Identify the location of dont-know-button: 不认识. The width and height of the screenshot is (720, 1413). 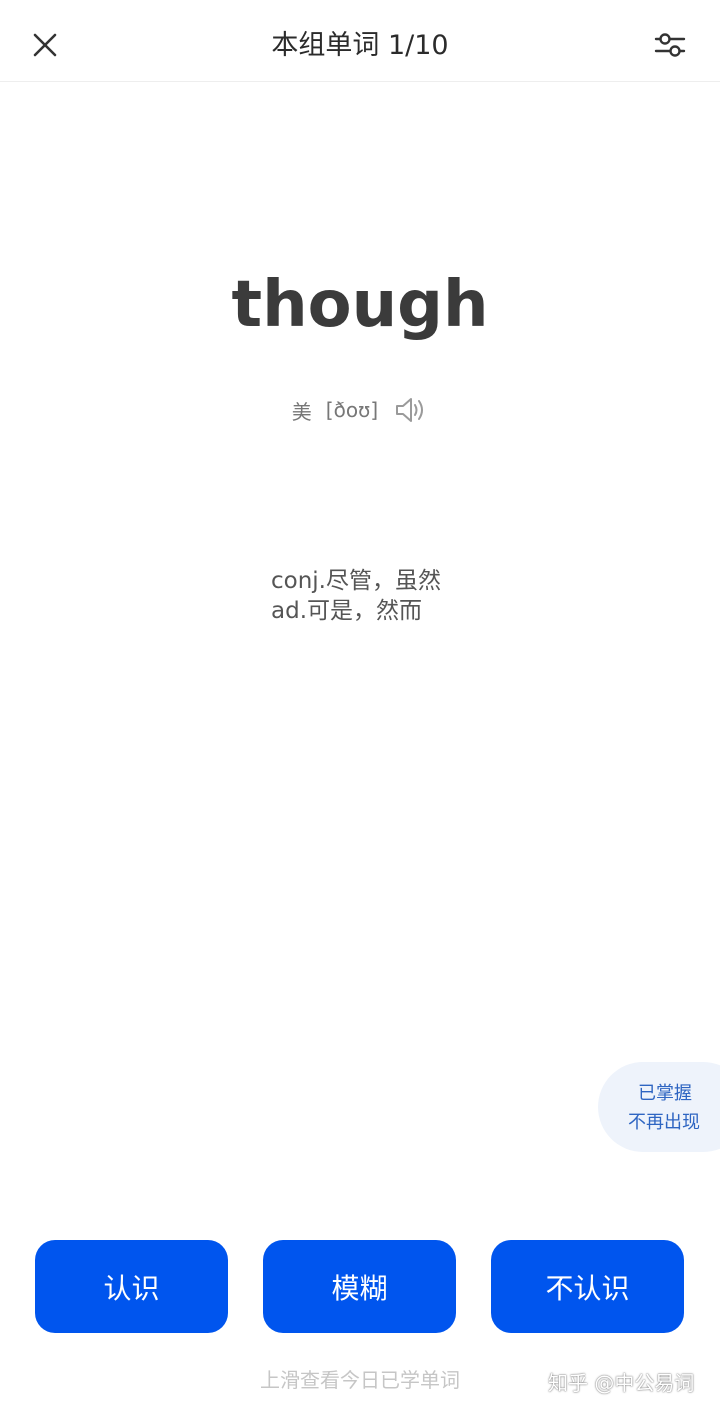
(587, 1286).